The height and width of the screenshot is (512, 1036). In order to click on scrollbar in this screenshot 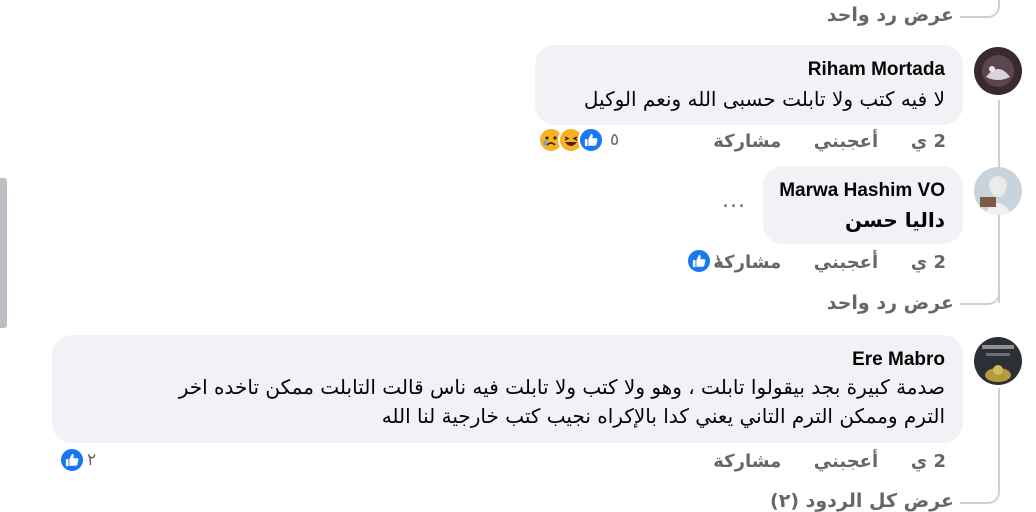, I will do `click(3, 253)`.